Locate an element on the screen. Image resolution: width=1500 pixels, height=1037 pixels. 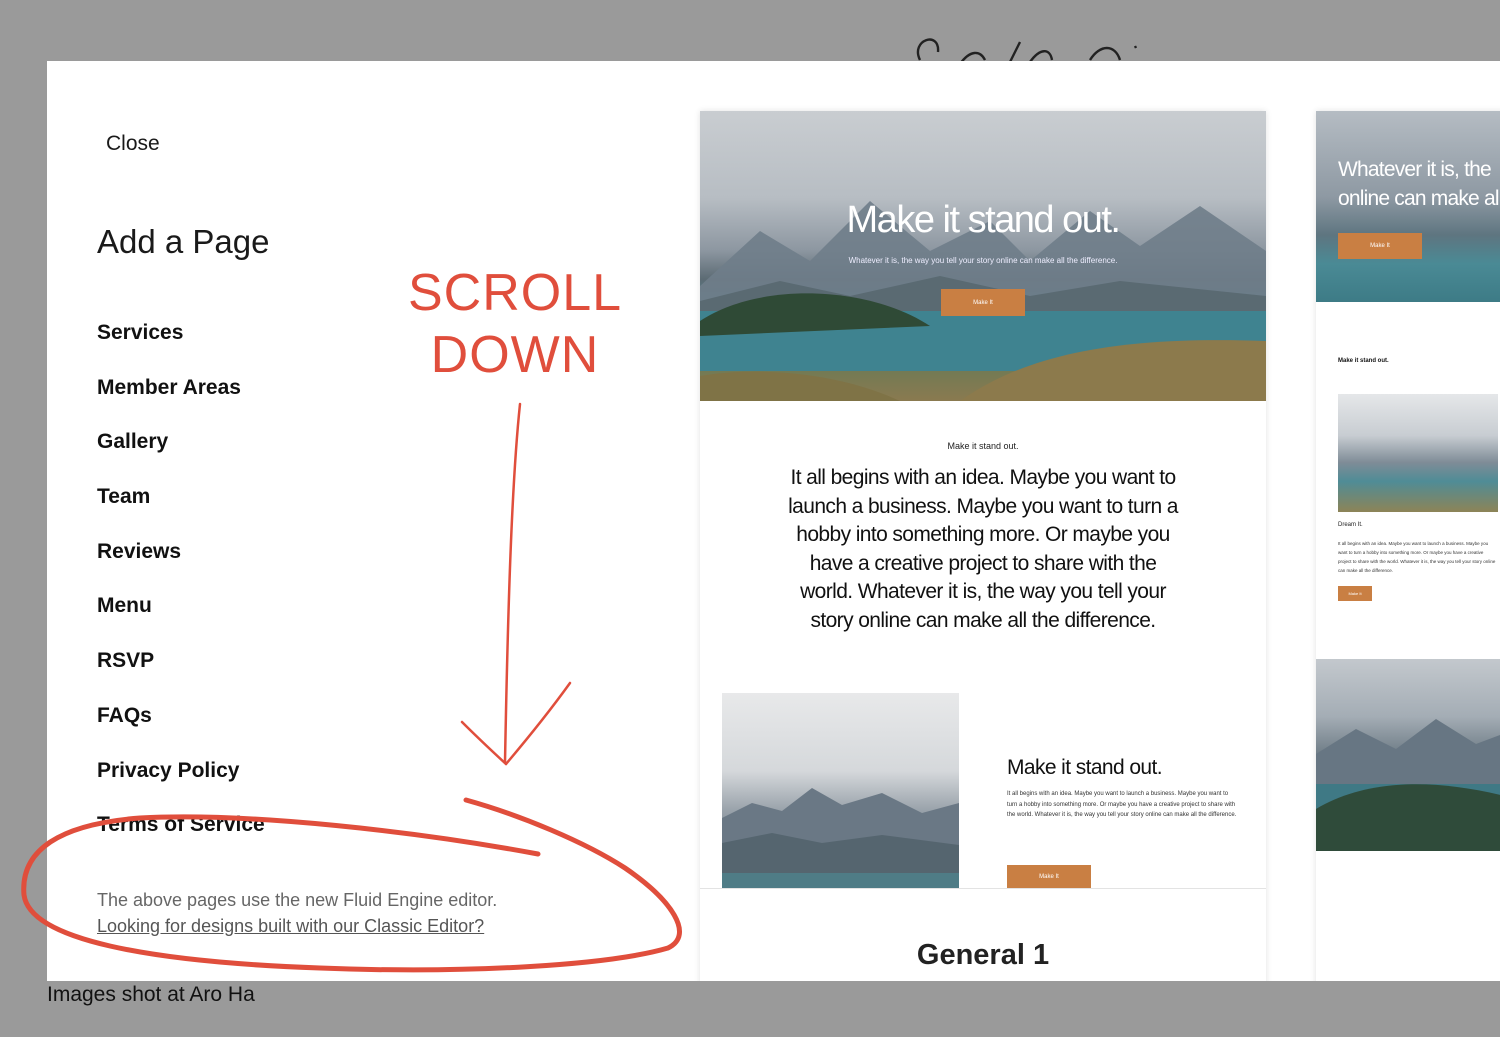
scroll-annotation-line-1: SCROLL is located at coordinates (515, 293).